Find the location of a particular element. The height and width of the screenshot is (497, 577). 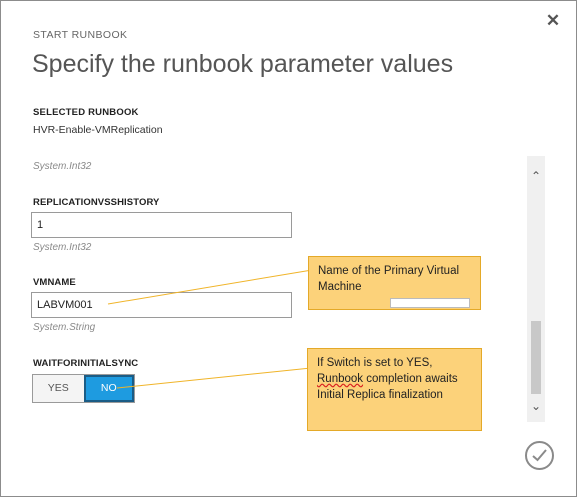

toggle-yes-option: YES is located at coordinates (58, 388).